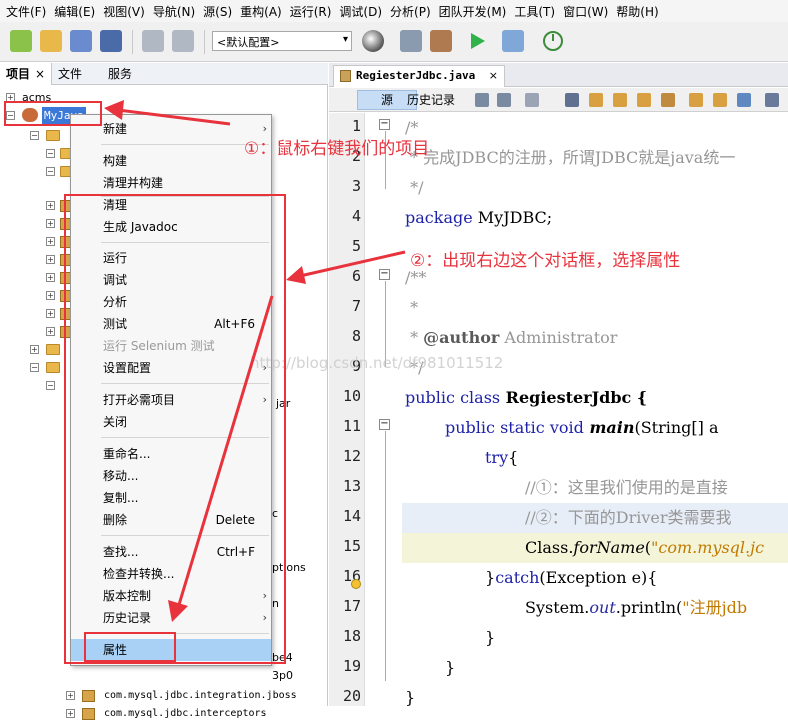 This screenshot has width=788, height=723. Describe the element at coordinates (185, 713) in the screenshot. I see `tree-label: com.mysql.jdbc.interceptors` at that location.